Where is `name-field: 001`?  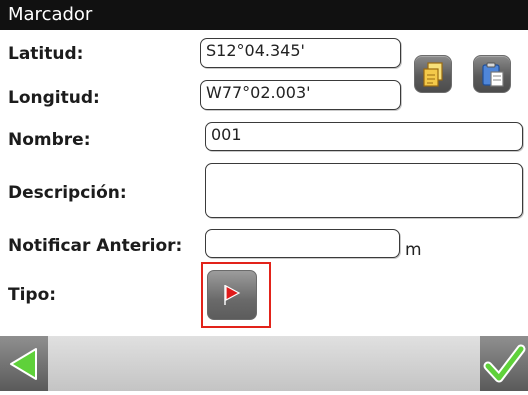 name-field: 001 is located at coordinates (364, 136).